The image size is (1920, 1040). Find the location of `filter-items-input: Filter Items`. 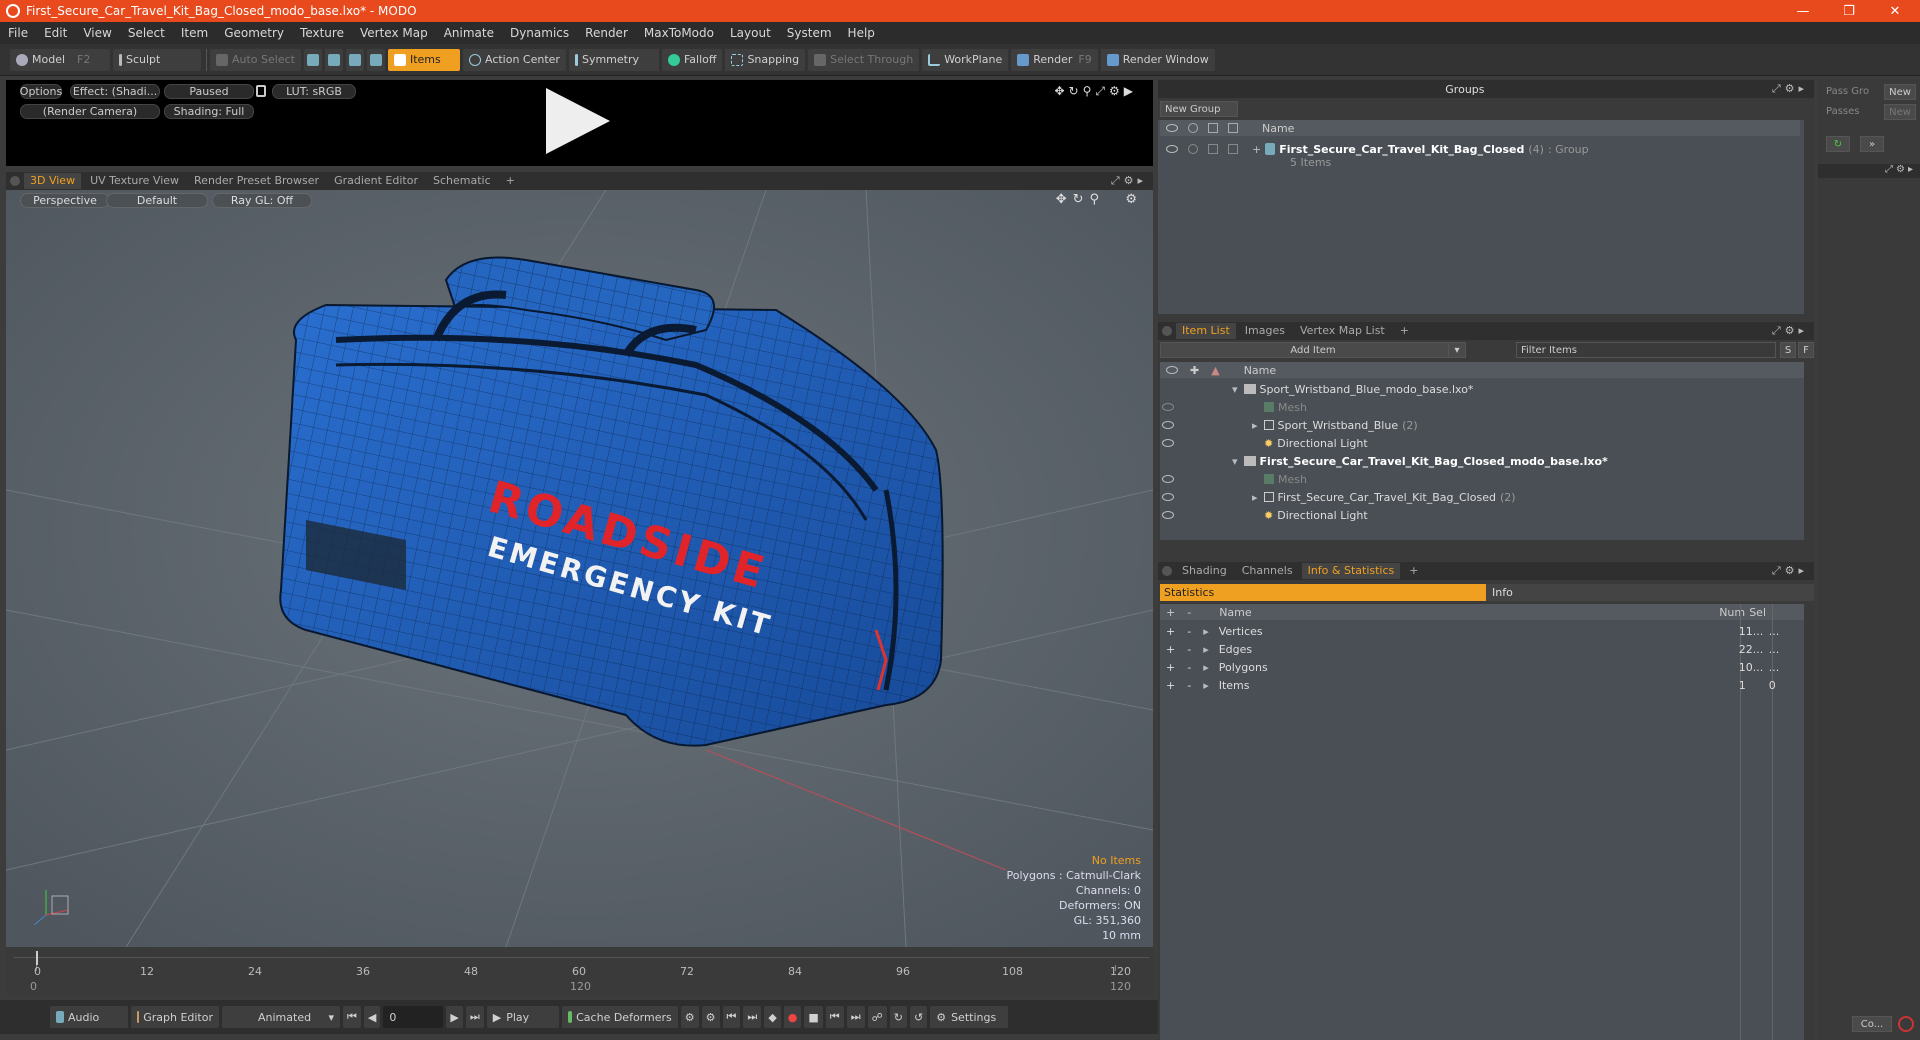

filter-items-input: Filter Items is located at coordinates (1646, 350).